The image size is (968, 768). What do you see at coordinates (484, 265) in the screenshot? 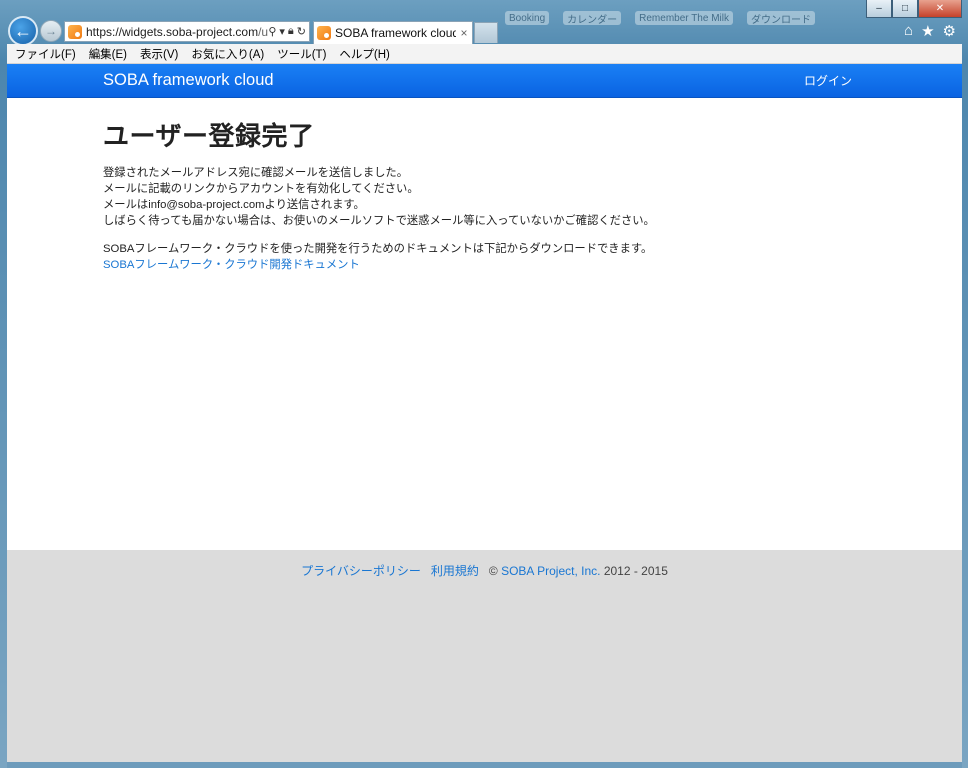
I see `documentation-link: SOBAフレームワーク・クラウド開発ドキュメント` at bounding box center [484, 265].